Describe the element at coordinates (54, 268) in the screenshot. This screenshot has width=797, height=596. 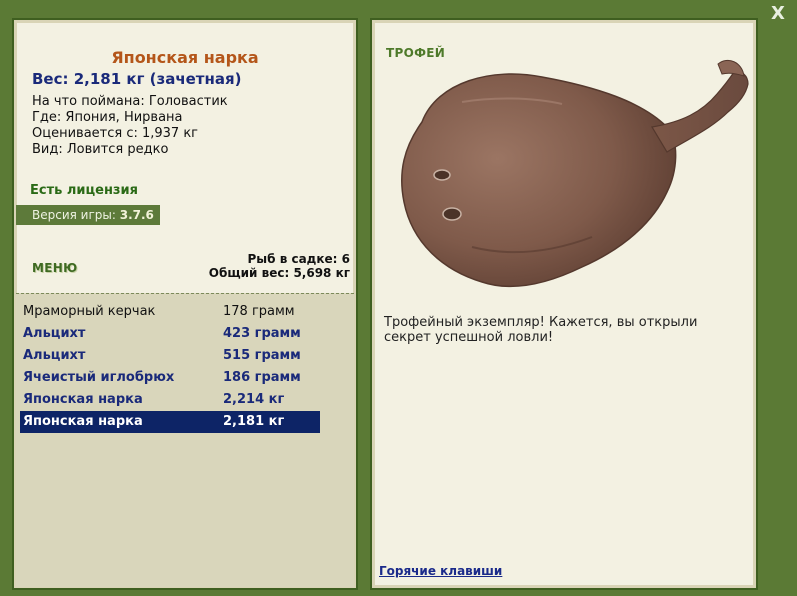
I see `menu-button: МЕНЮ` at that location.